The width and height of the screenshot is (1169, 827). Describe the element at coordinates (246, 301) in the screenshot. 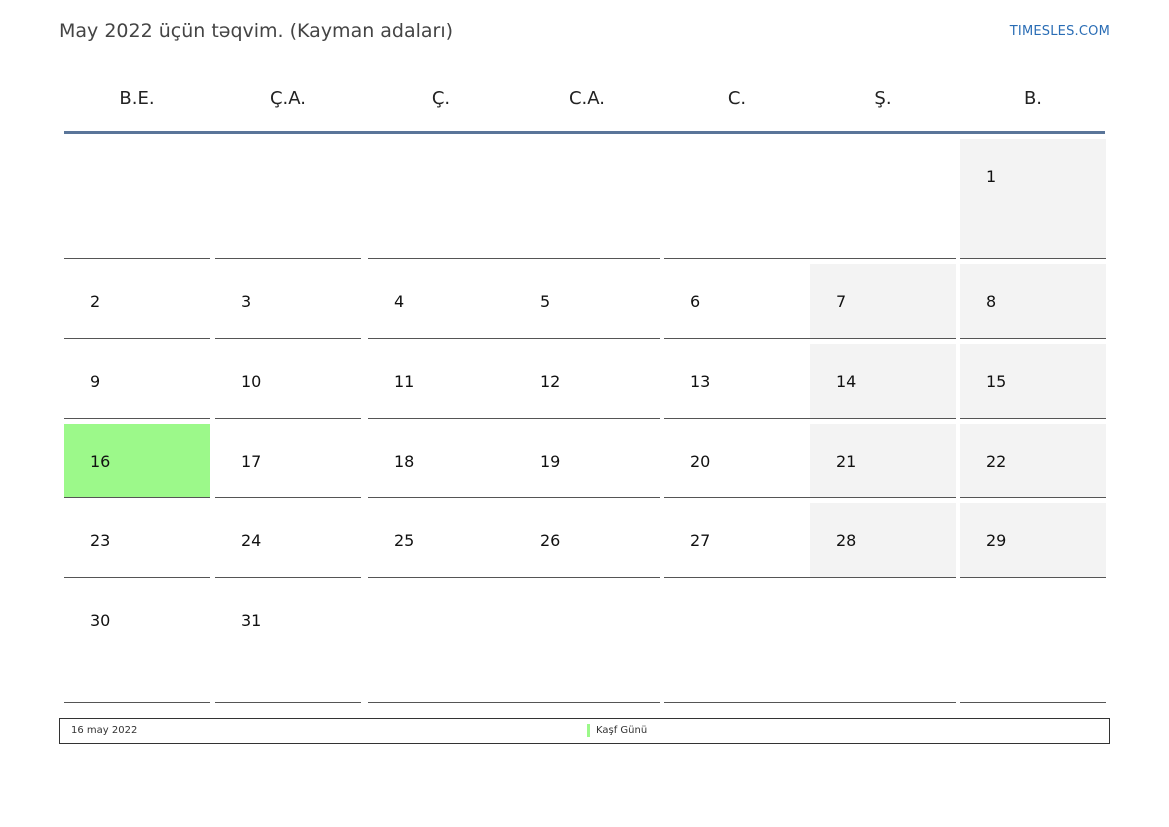

I see `day-number: 3` at that location.